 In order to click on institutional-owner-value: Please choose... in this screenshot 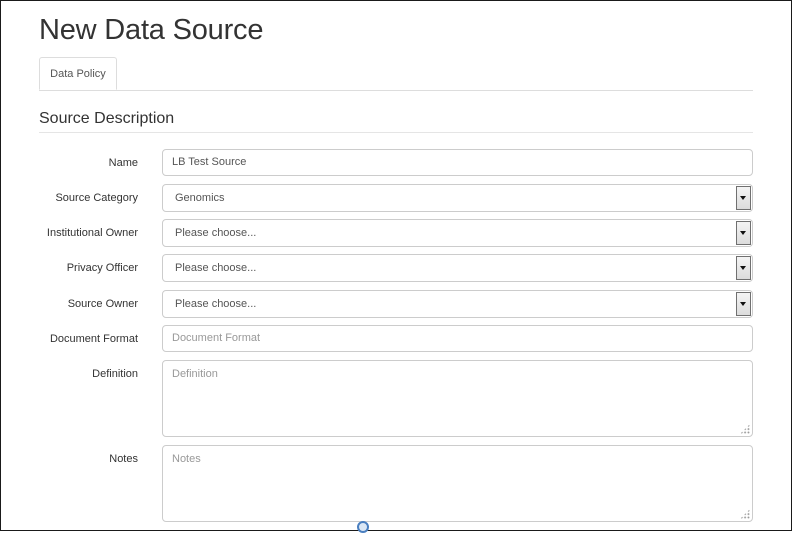, I will do `click(216, 233)`.